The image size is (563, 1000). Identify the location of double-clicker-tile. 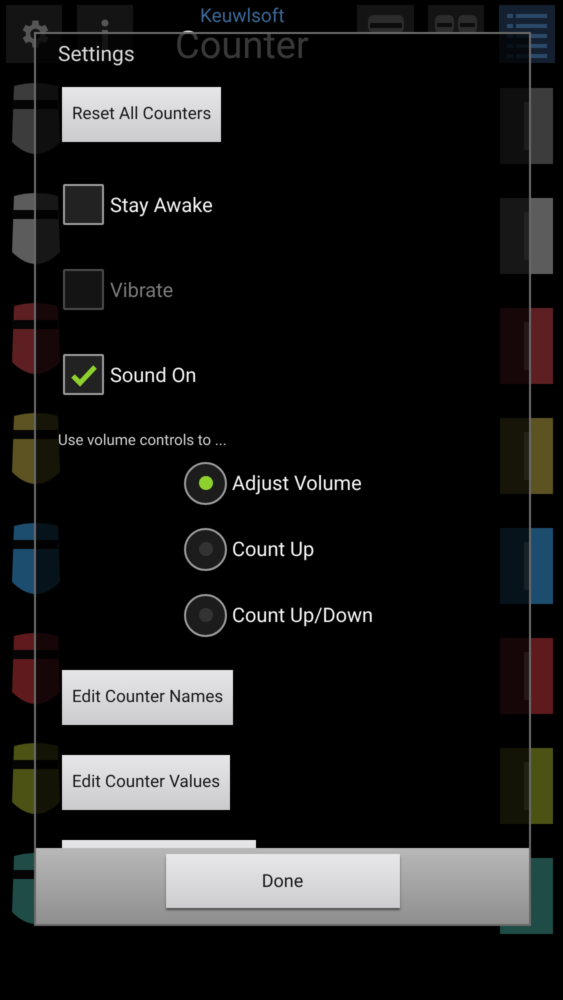
(456, 19).